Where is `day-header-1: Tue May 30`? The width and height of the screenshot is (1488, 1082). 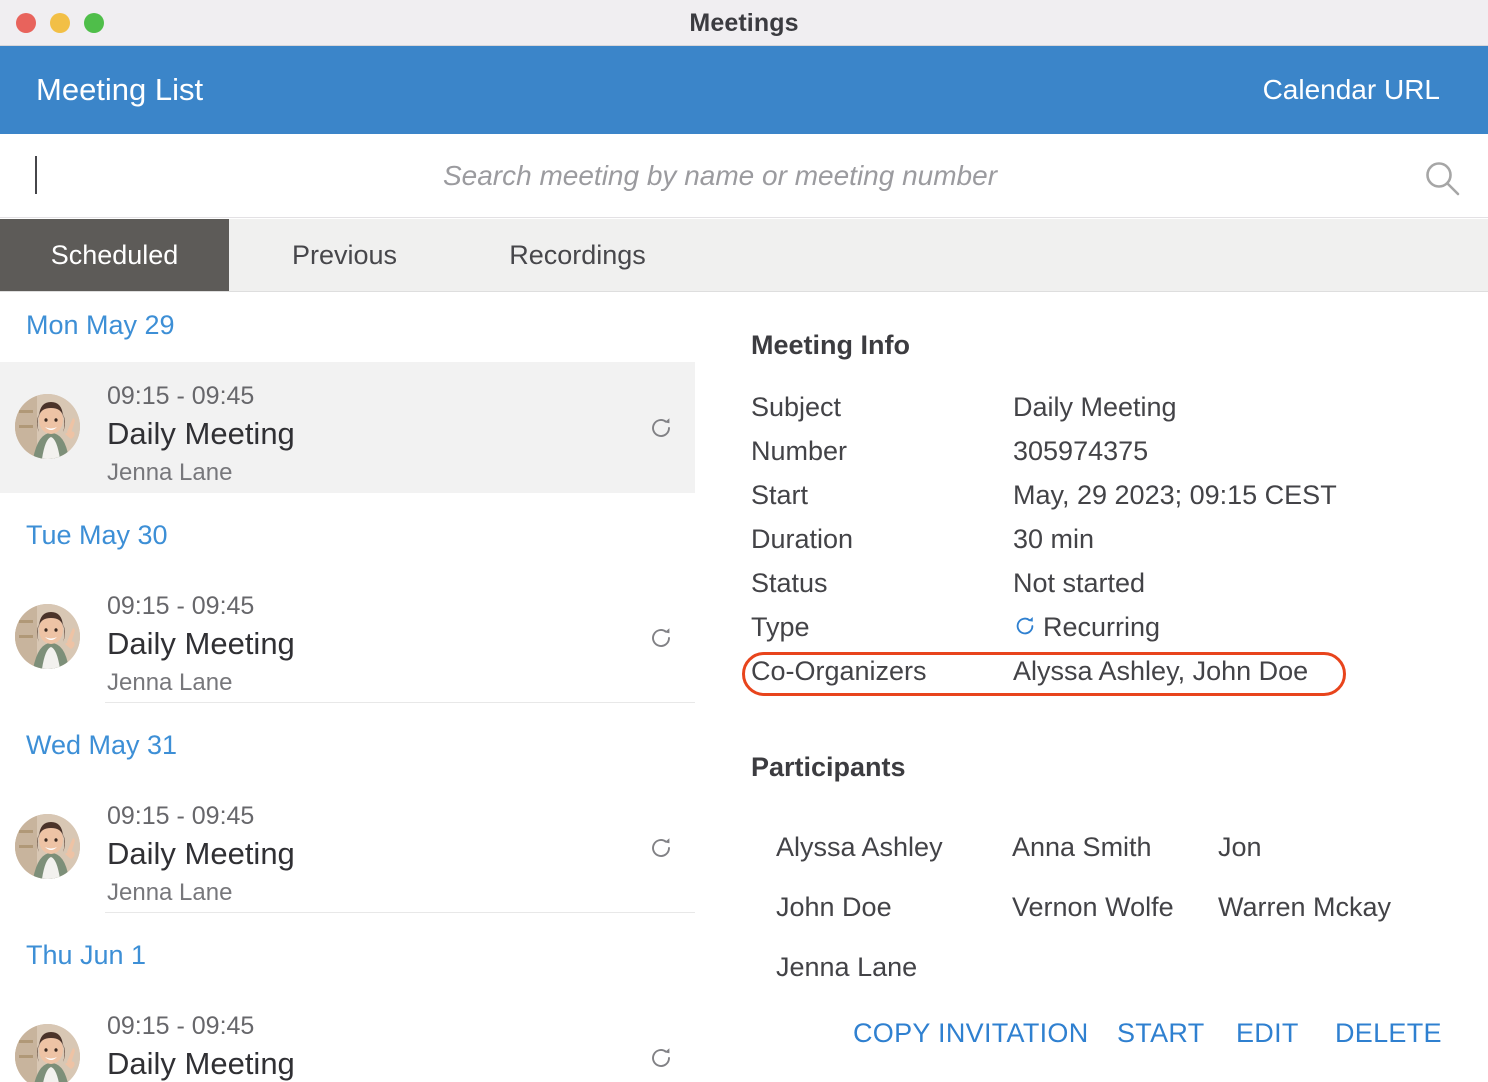
day-header-1: Tue May 30 is located at coordinates (84, 535).